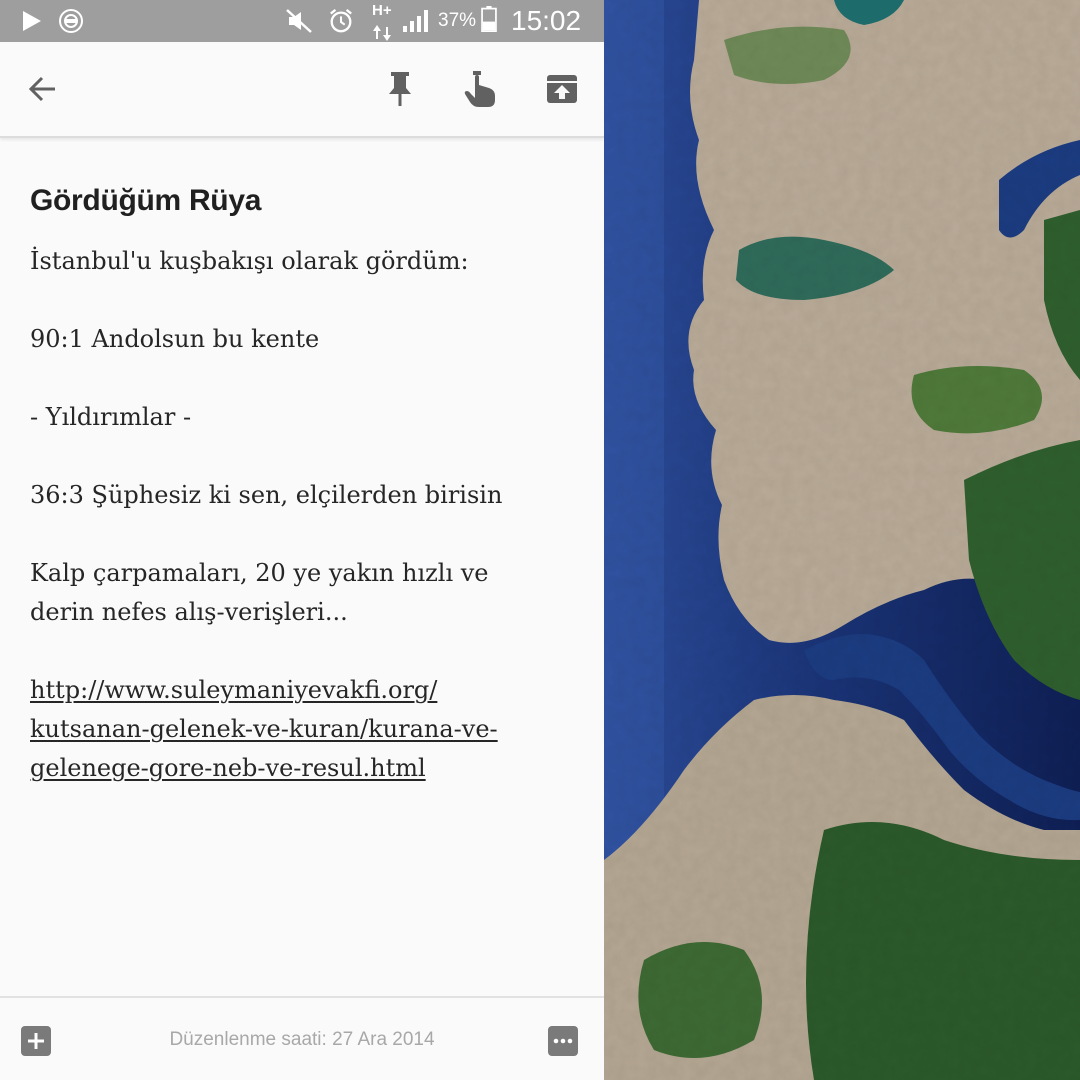 This screenshot has width=1080, height=1080. I want to click on more-icon, so click(563, 1041).